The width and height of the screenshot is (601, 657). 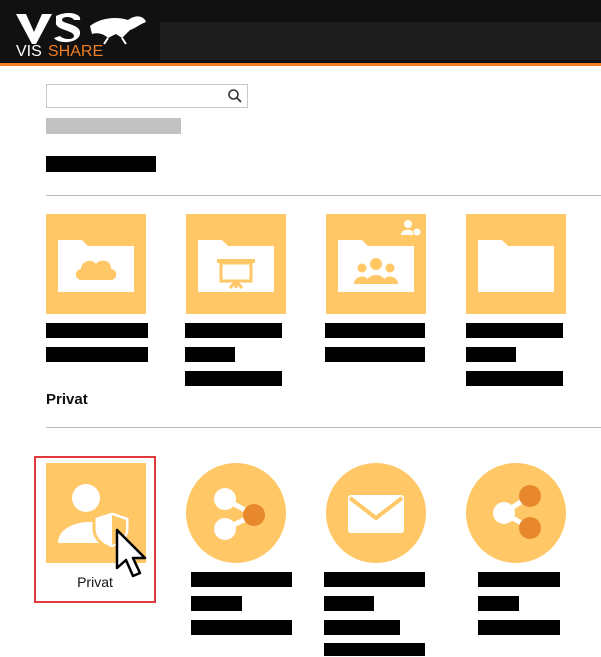 I want to click on shared-user-badge-icon, so click(x=411, y=228).